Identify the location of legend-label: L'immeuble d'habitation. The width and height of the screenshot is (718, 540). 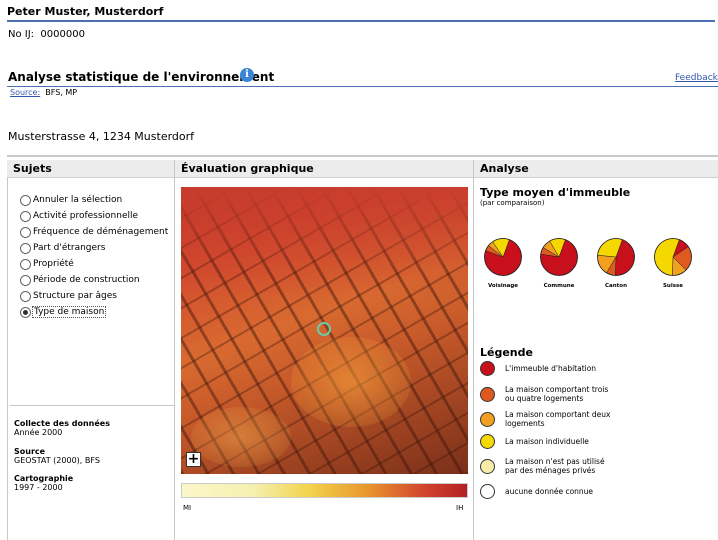
(551, 368).